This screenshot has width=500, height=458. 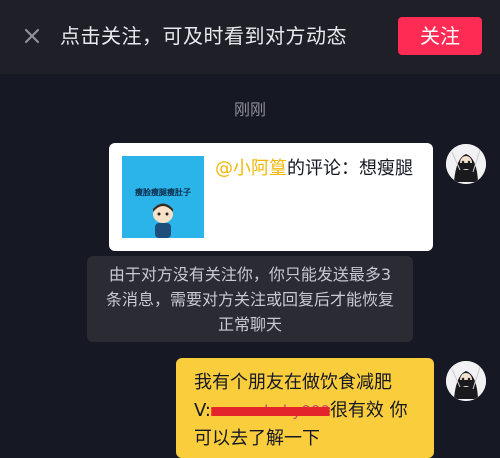 I want to click on message-line: 我有个朋友在做饮食减肥, so click(x=293, y=382).